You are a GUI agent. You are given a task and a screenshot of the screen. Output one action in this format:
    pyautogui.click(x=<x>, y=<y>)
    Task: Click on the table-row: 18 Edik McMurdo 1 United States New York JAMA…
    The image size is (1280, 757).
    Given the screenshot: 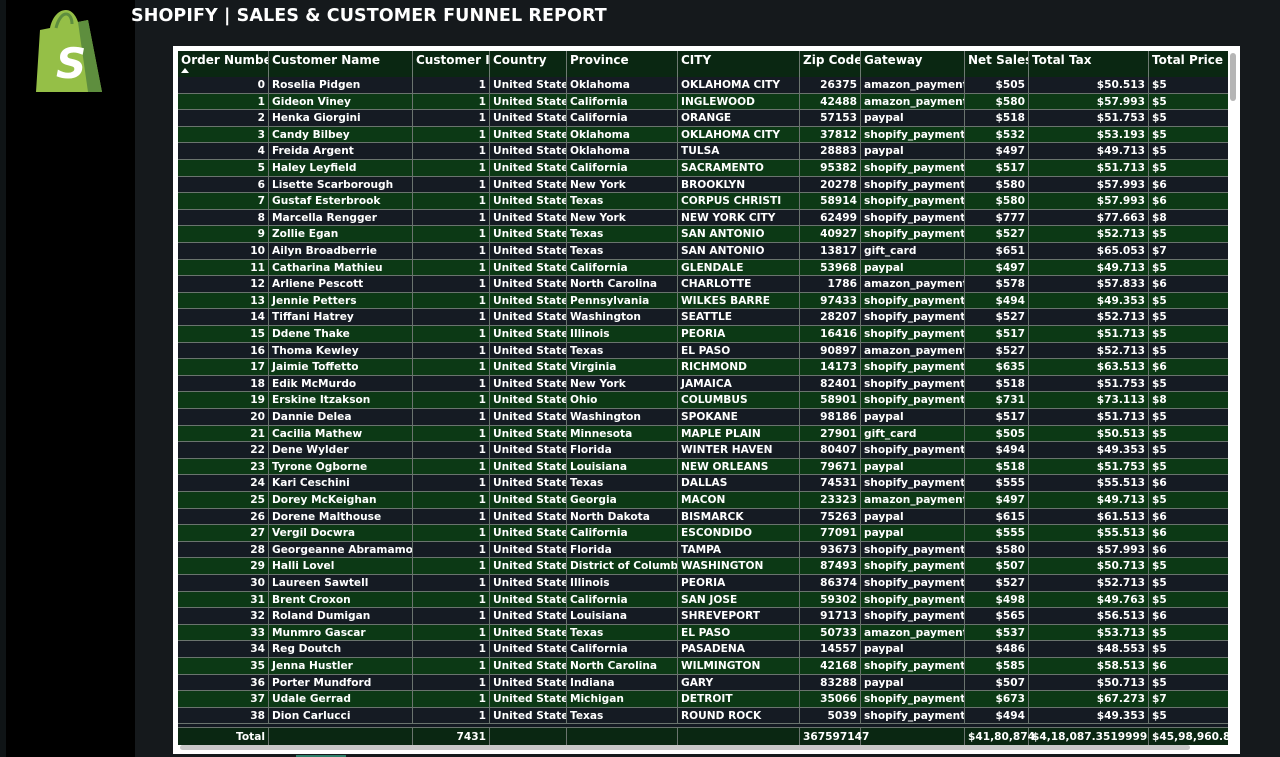 What is the action you would take?
    pyautogui.click(x=703, y=384)
    